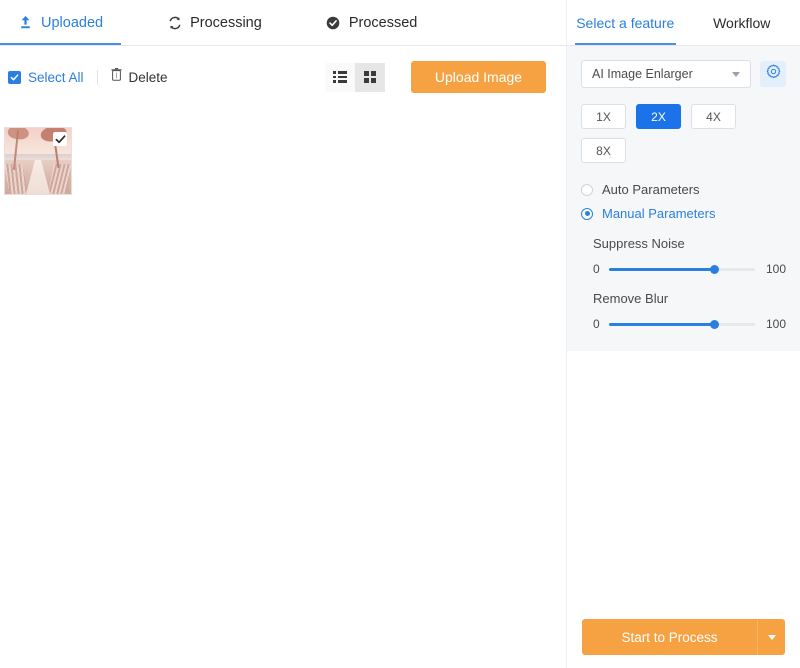 Image resolution: width=800 pixels, height=668 pixels. Describe the element at coordinates (226, 22) in the screenshot. I see `tab-processing-label: Processing` at that location.